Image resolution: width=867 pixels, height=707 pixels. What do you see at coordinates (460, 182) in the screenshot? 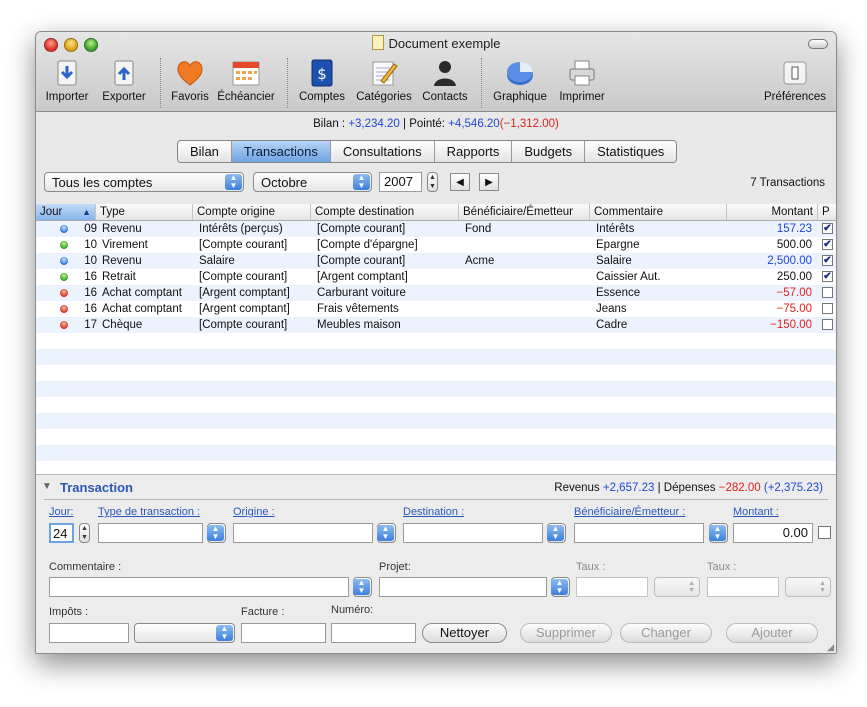
I see `previous-month-button: ◀` at bounding box center [460, 182].